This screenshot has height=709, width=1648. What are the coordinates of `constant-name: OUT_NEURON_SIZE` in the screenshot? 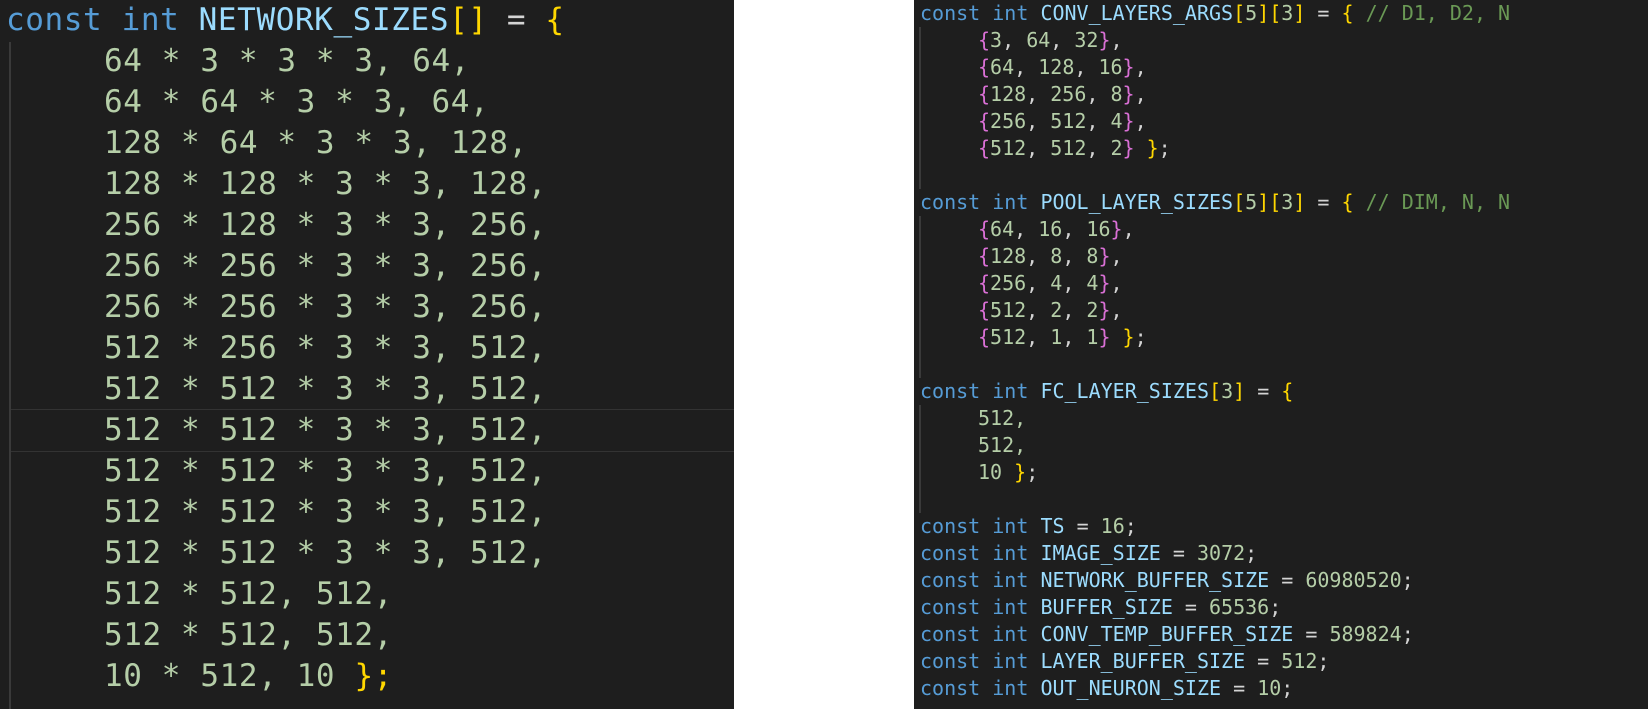 It's located at (1131, 688).